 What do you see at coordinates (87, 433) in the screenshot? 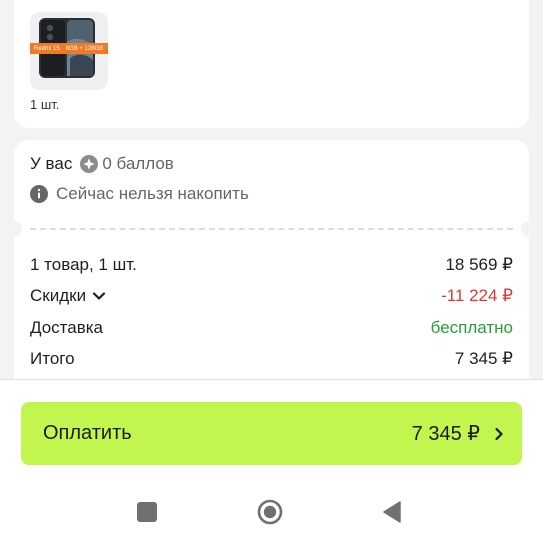
I see `pay-button-label: Оплатить` at bounding box center [87, 433].